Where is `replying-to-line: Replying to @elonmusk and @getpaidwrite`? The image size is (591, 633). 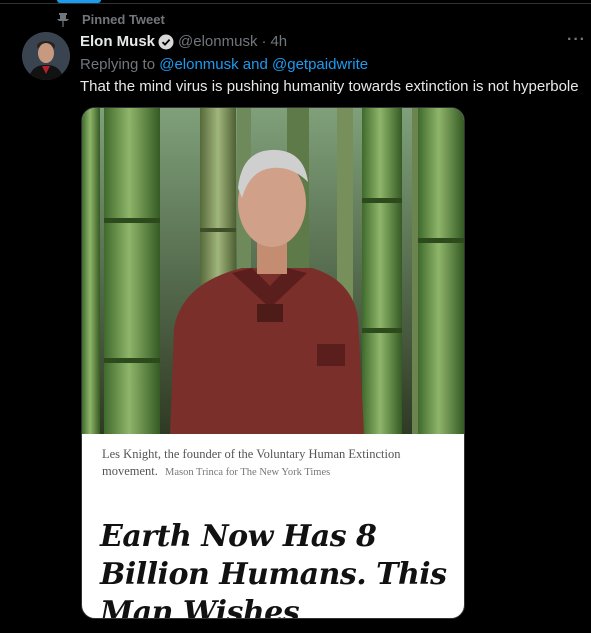
replying-to-line: Replying to @elonmusk and @getpaidwrite is located at coordinates (224, 64).